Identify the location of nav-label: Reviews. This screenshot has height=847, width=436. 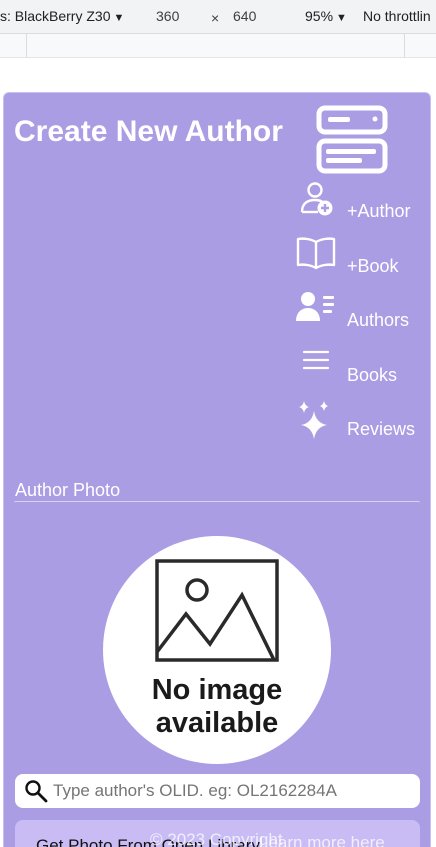
(381, 429).